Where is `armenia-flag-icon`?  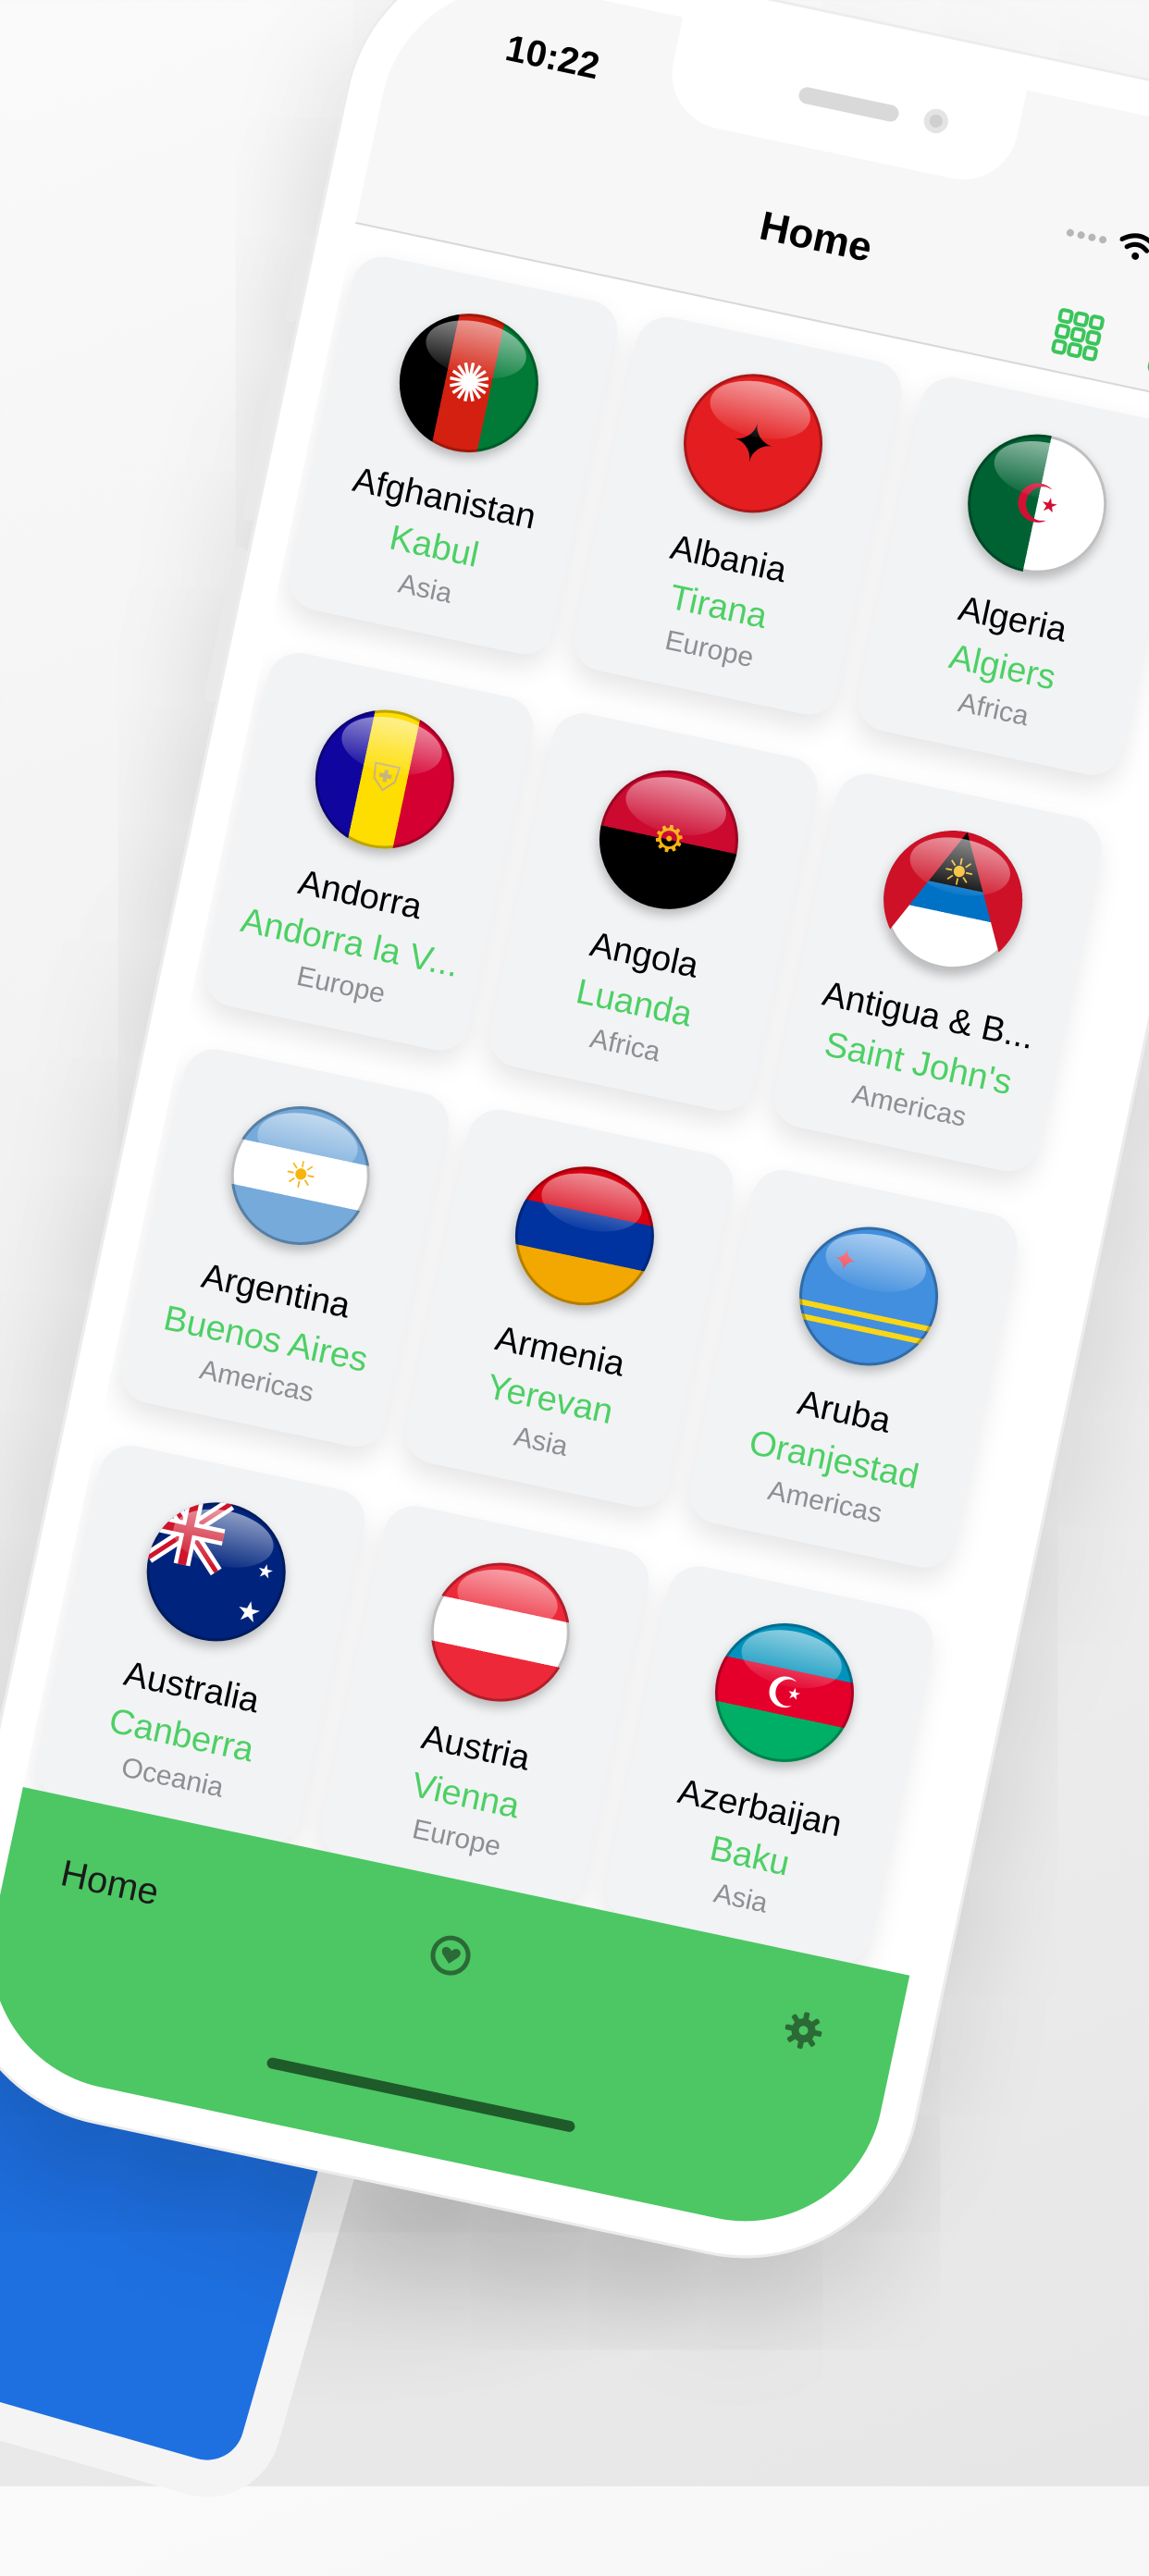
armenia-flag-icon is located at coordinates (584, 1235).